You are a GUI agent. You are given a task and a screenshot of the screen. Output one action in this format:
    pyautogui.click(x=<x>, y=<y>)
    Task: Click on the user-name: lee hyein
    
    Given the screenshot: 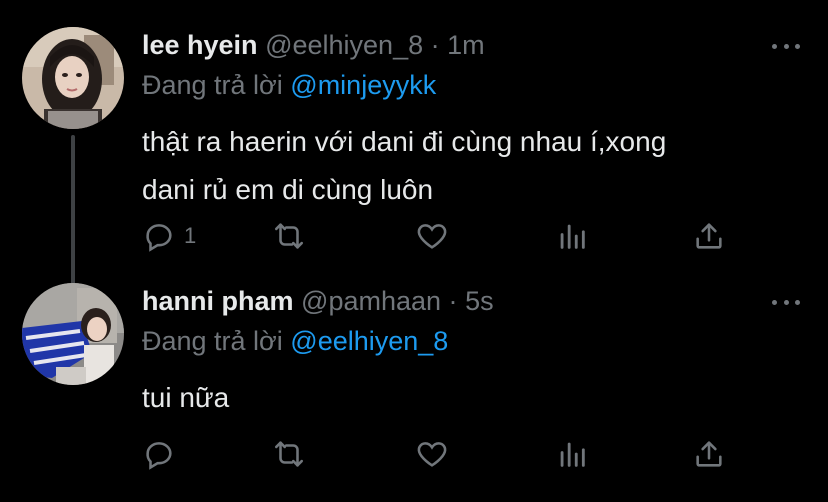 What is the action you would take?
    pyautogui.click(x=200, y=45)
    